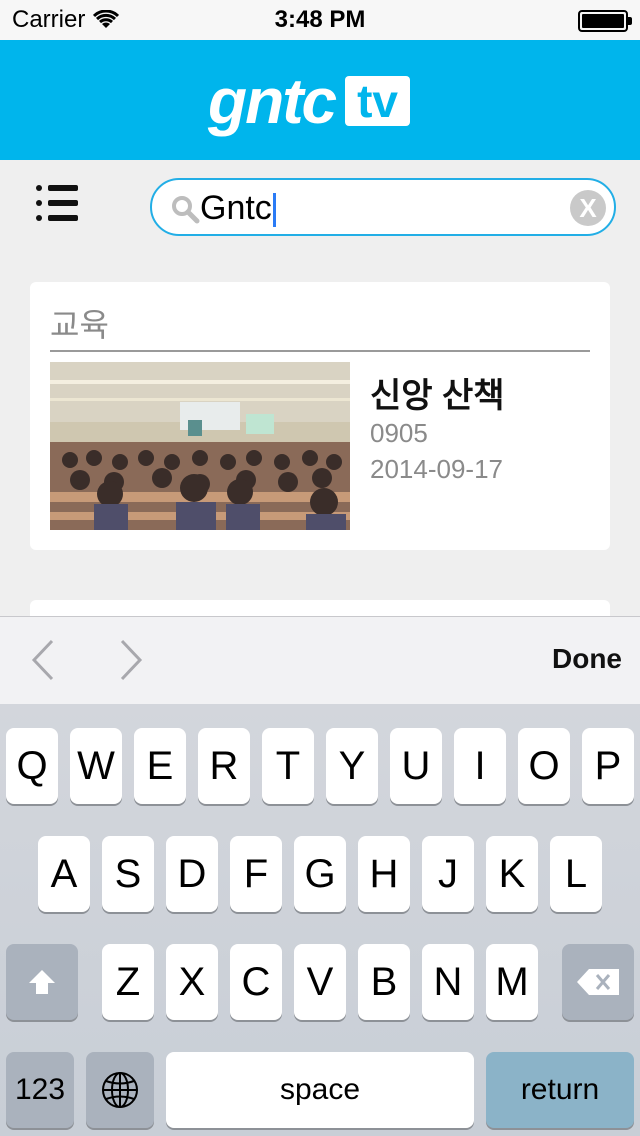  What do you see at coordinates (256, 874) in the screenshot?
I see `key-f: F` at bounding box center [256, 874].